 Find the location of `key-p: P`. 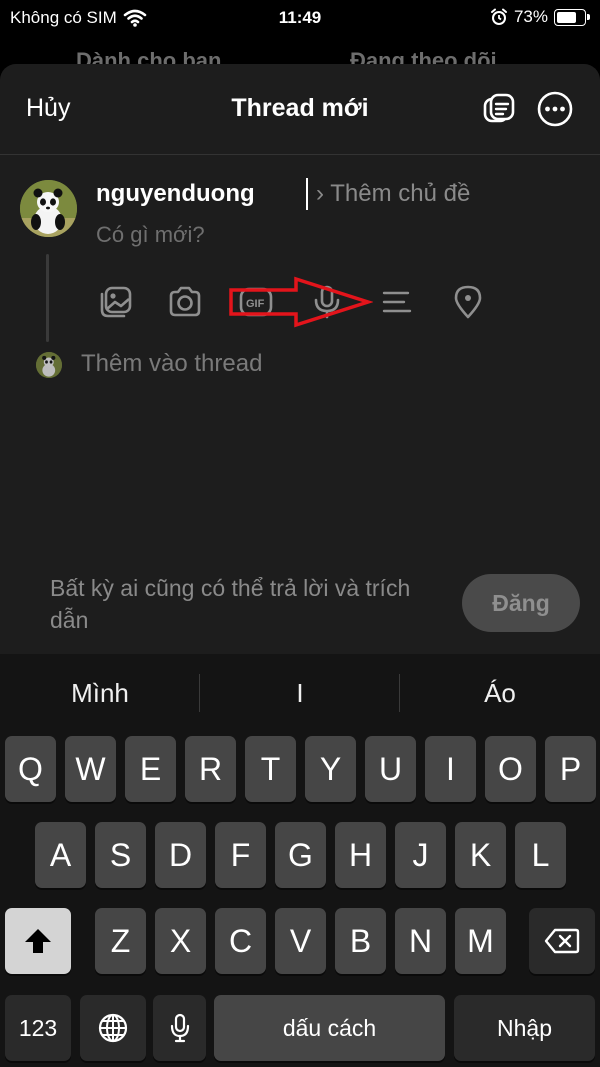

key-p: P is located at coordinates (570, 769).